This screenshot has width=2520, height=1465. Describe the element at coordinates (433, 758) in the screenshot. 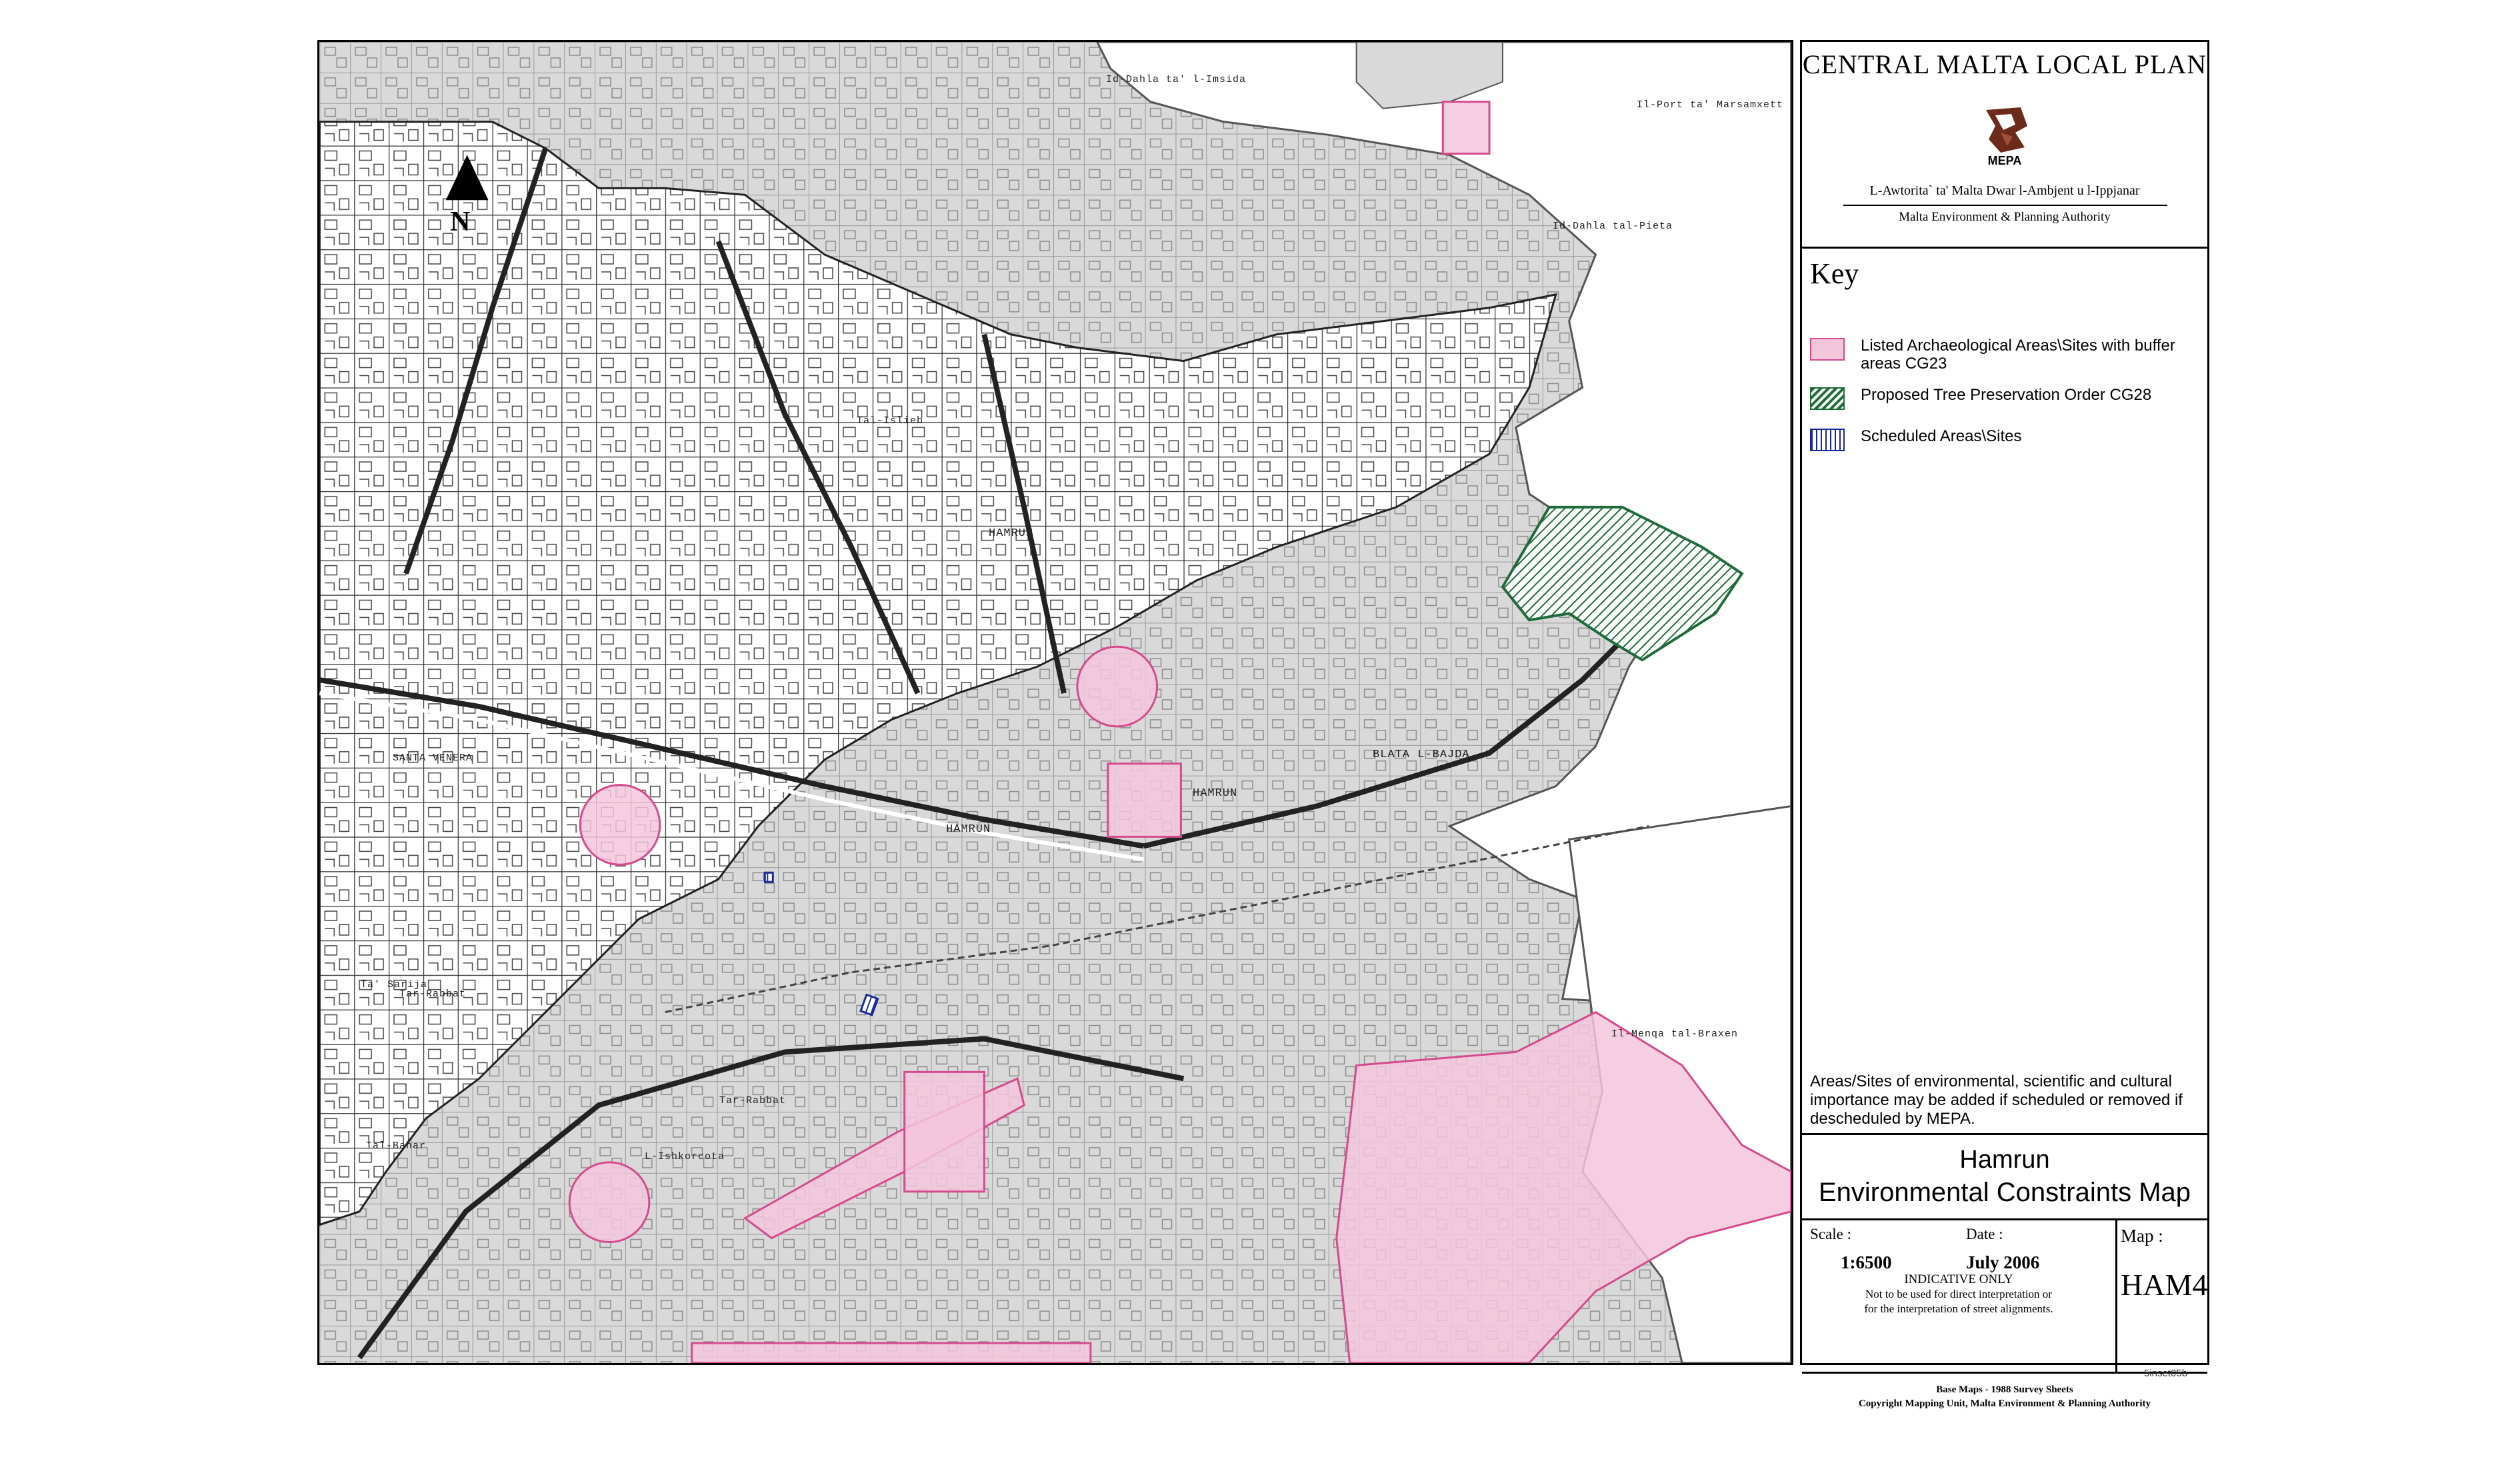

I see `place-label: SANTA VENERA` at that location.